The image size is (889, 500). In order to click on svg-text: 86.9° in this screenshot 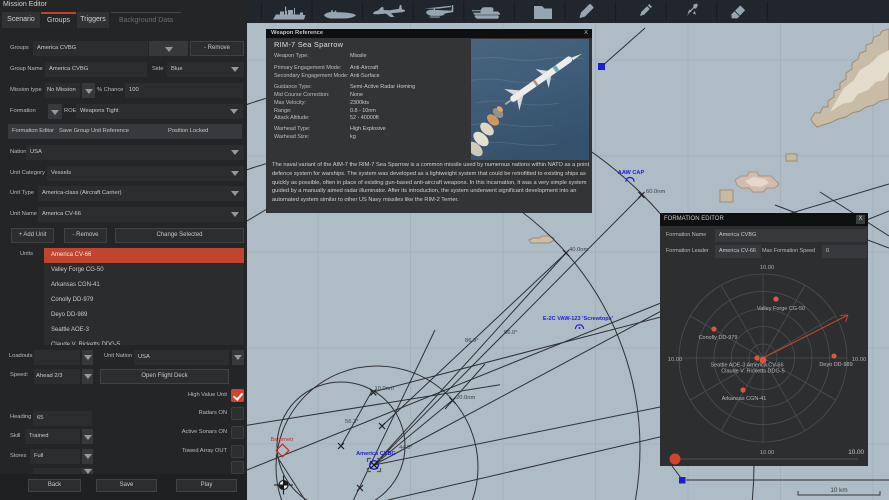, I will do `click(472, 341)`.